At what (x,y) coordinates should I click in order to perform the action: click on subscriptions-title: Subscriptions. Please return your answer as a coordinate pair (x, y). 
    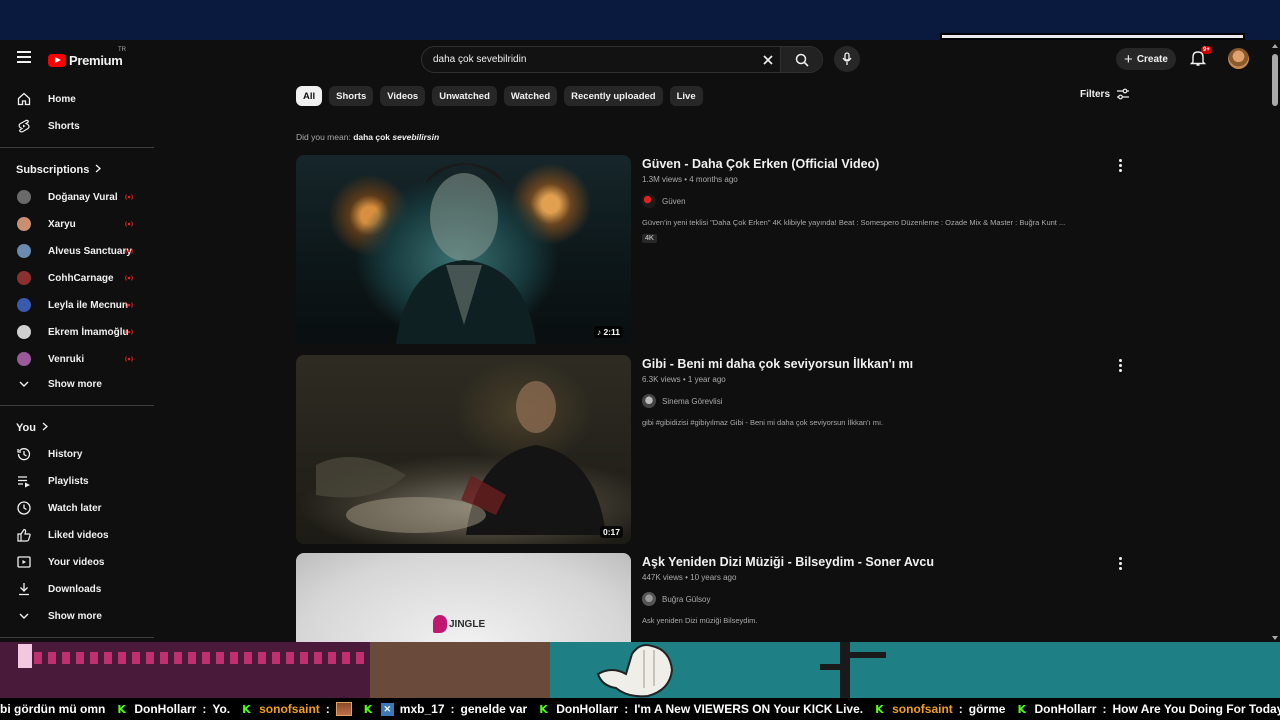
    Looking at the image, I should click on (53, 170).